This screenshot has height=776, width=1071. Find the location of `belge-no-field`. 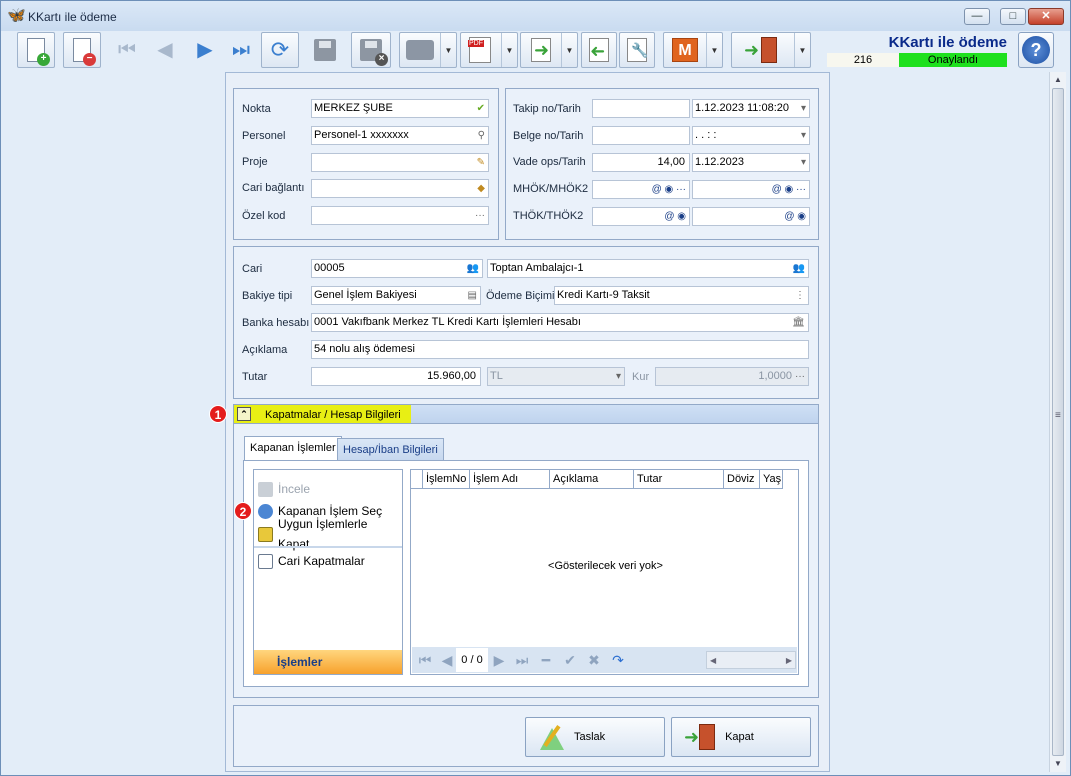

belge-no-field is located at coordinates (641, 135).